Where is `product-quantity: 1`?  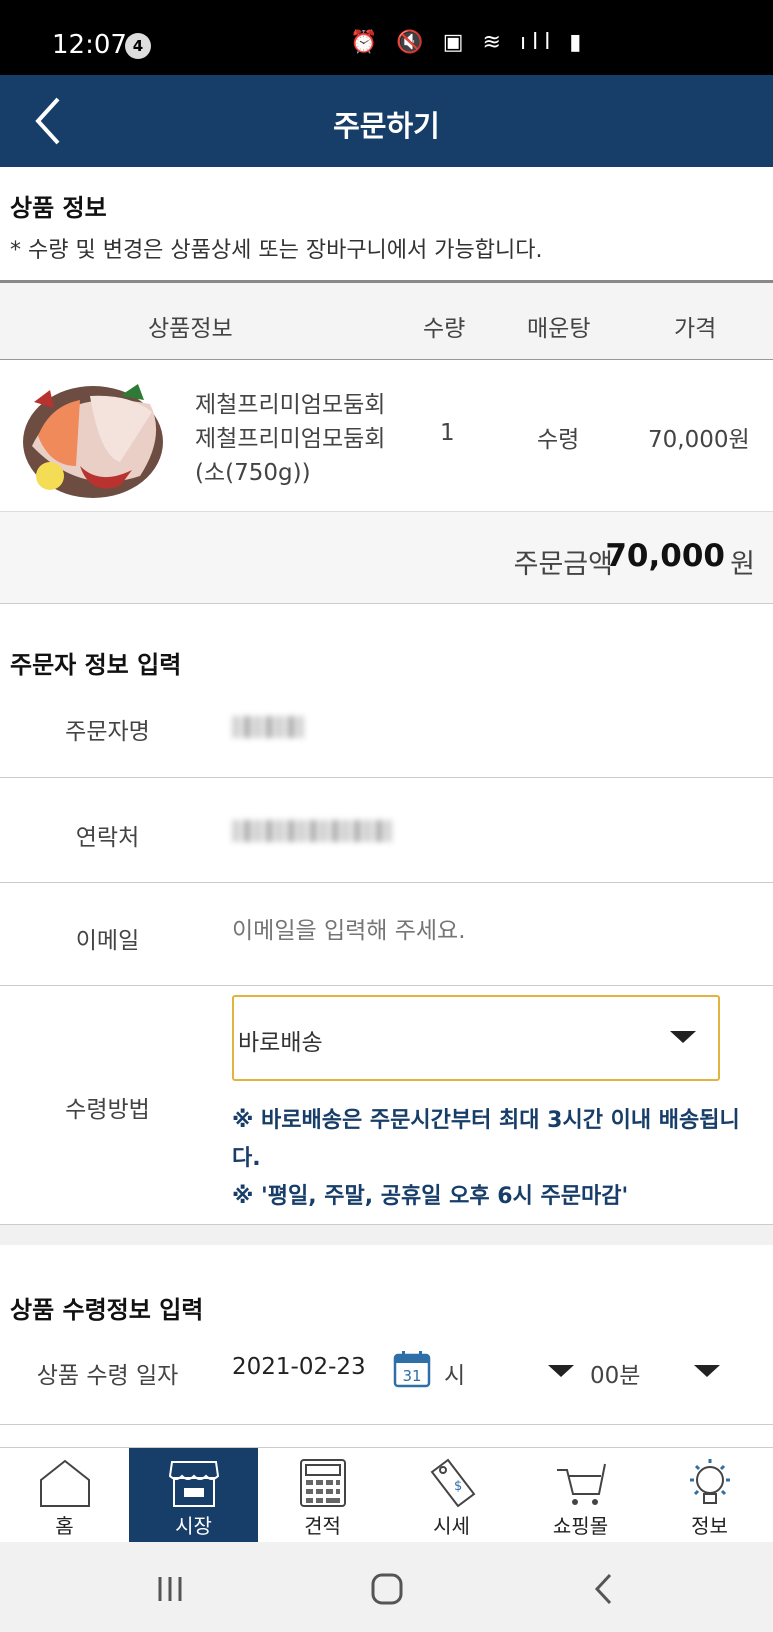
product-quantity: 1 is located at coordinates (447, 433).